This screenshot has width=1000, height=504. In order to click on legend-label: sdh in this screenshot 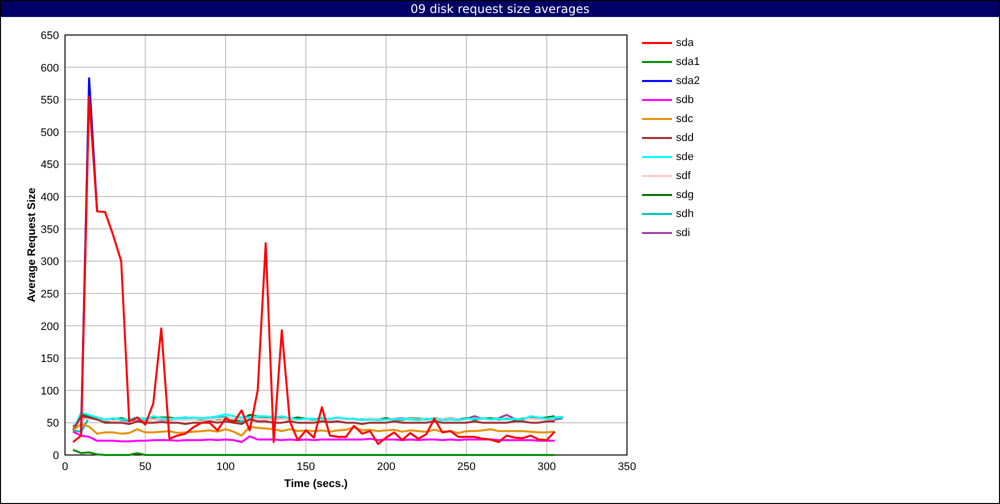, I will do `click(685, 214)`.